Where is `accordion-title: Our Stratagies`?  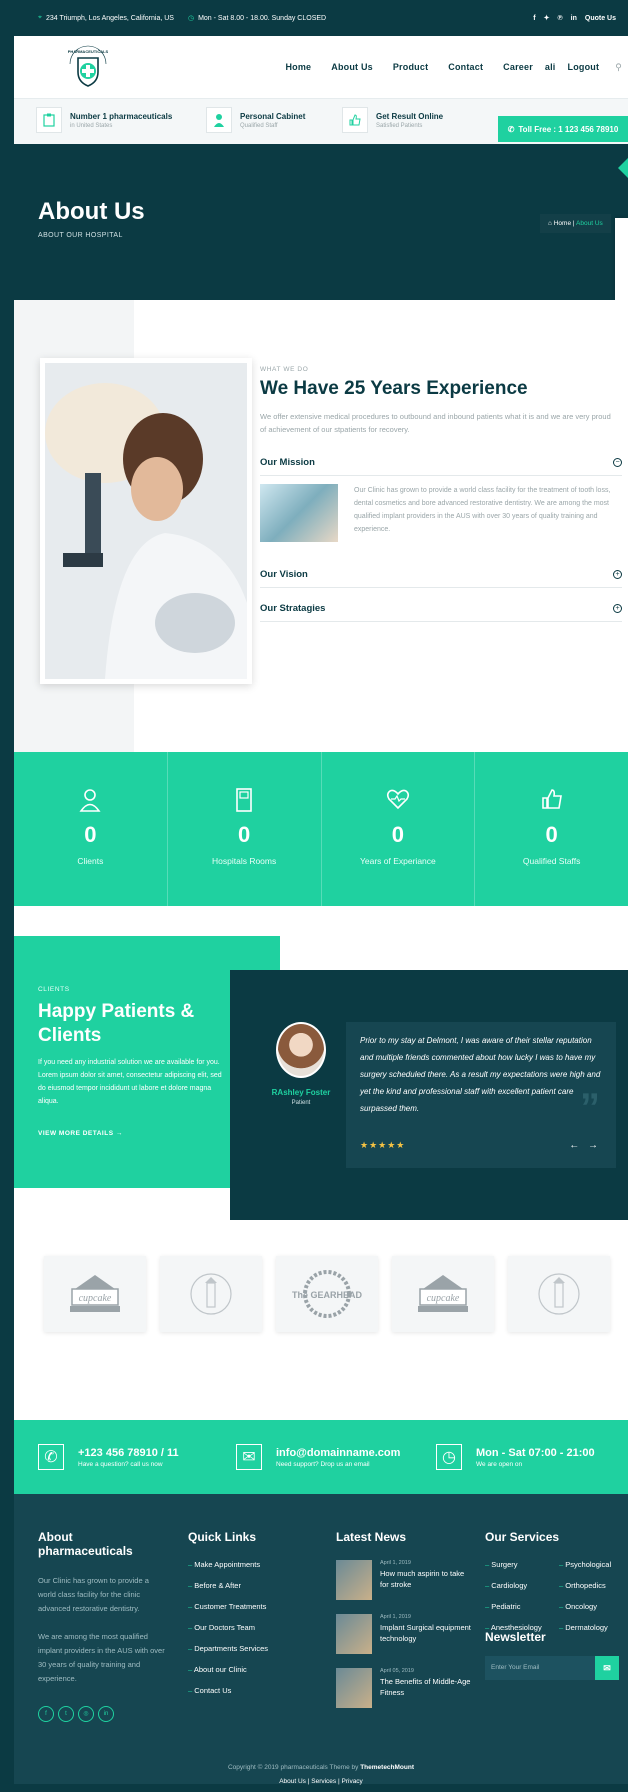 accordion-title: Our Stratagies is located at coordinates (293, 608).